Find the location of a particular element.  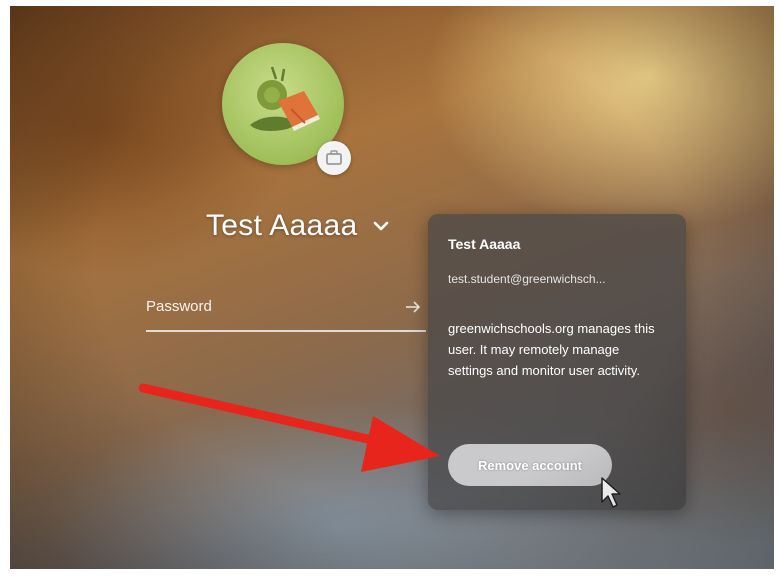

remove-account-button: Remove account is located at coordinates (530, 465).